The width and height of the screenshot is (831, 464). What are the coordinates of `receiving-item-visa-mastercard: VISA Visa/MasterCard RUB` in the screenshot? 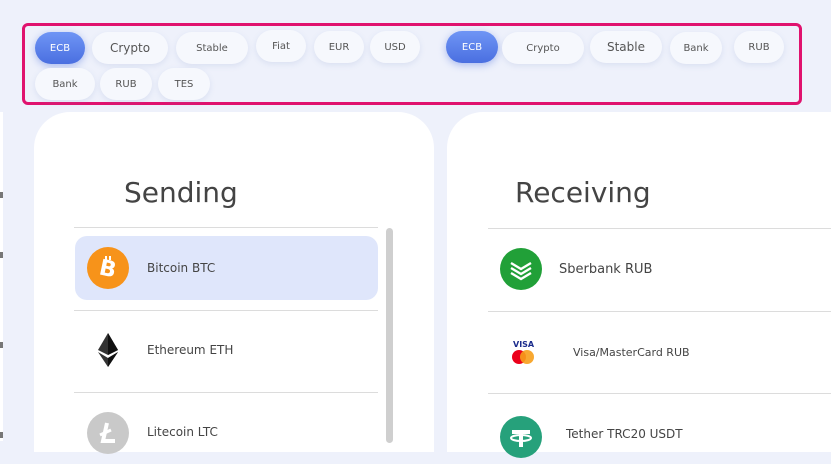 It's located at (659, 352).